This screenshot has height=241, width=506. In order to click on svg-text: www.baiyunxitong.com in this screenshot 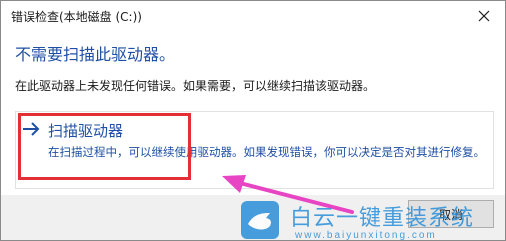, I will do `click(365, 235)`.